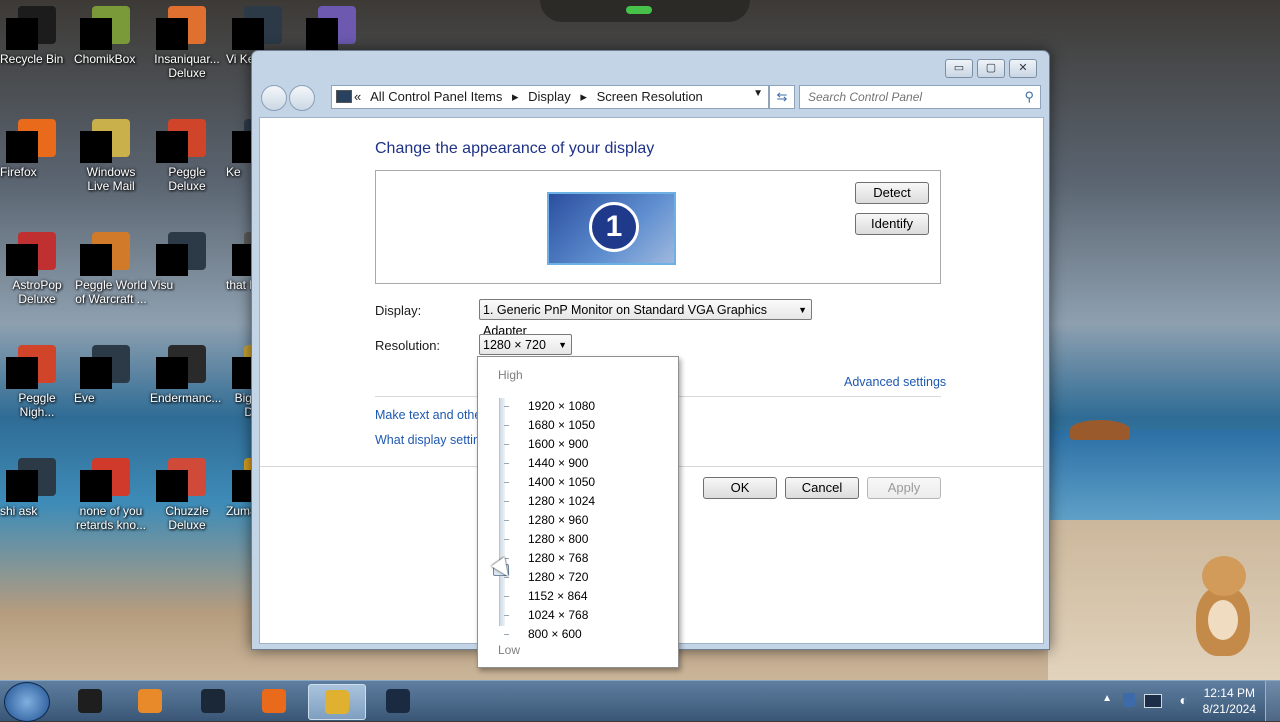 This screenshot has width=1280, height=722. Describe the element at coordinates (181, 28) in the screenshot. I see `fish-game-icon` at that location.